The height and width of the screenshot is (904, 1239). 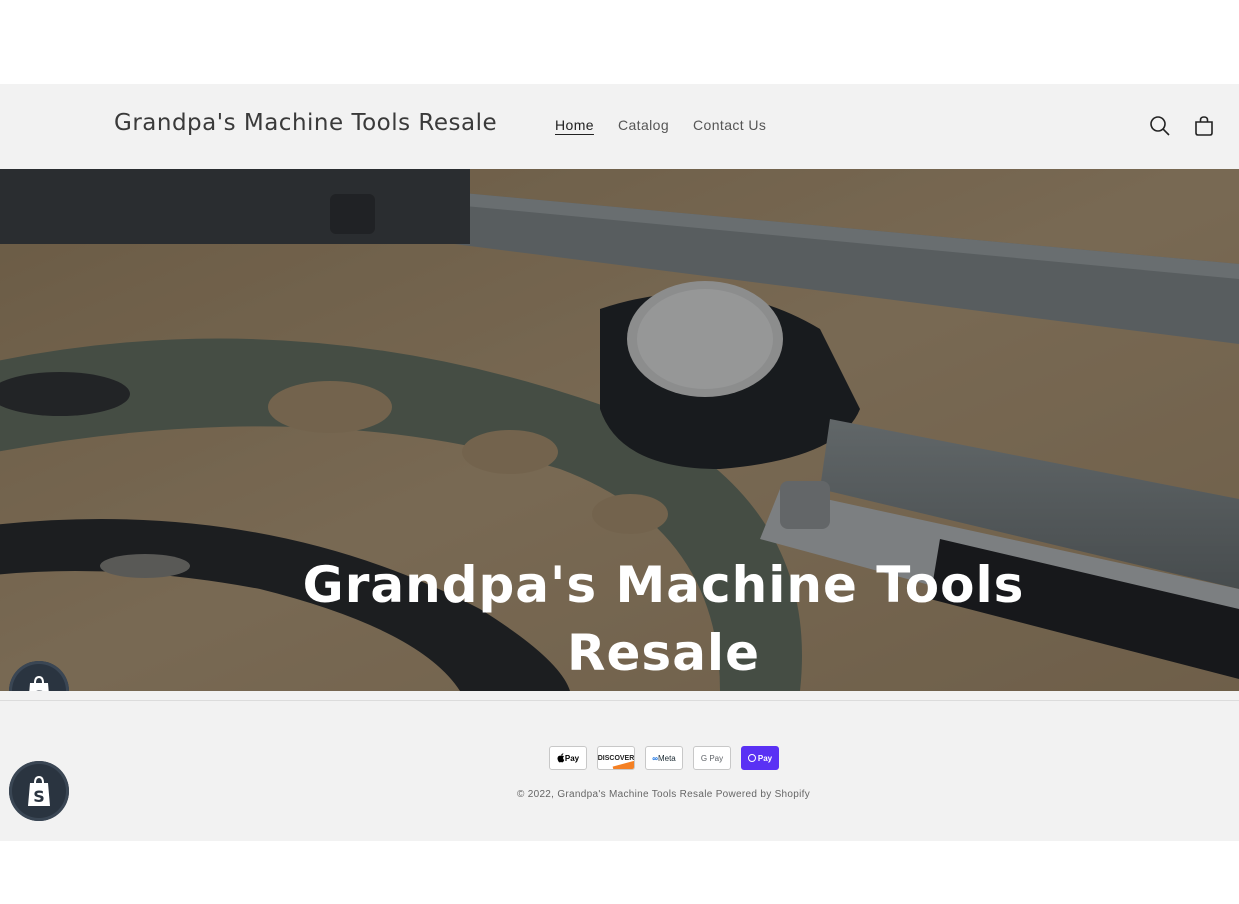 I want to click on footer-store-link: Grandpa's Machine Tools Resale, so click(x=634, y=794).